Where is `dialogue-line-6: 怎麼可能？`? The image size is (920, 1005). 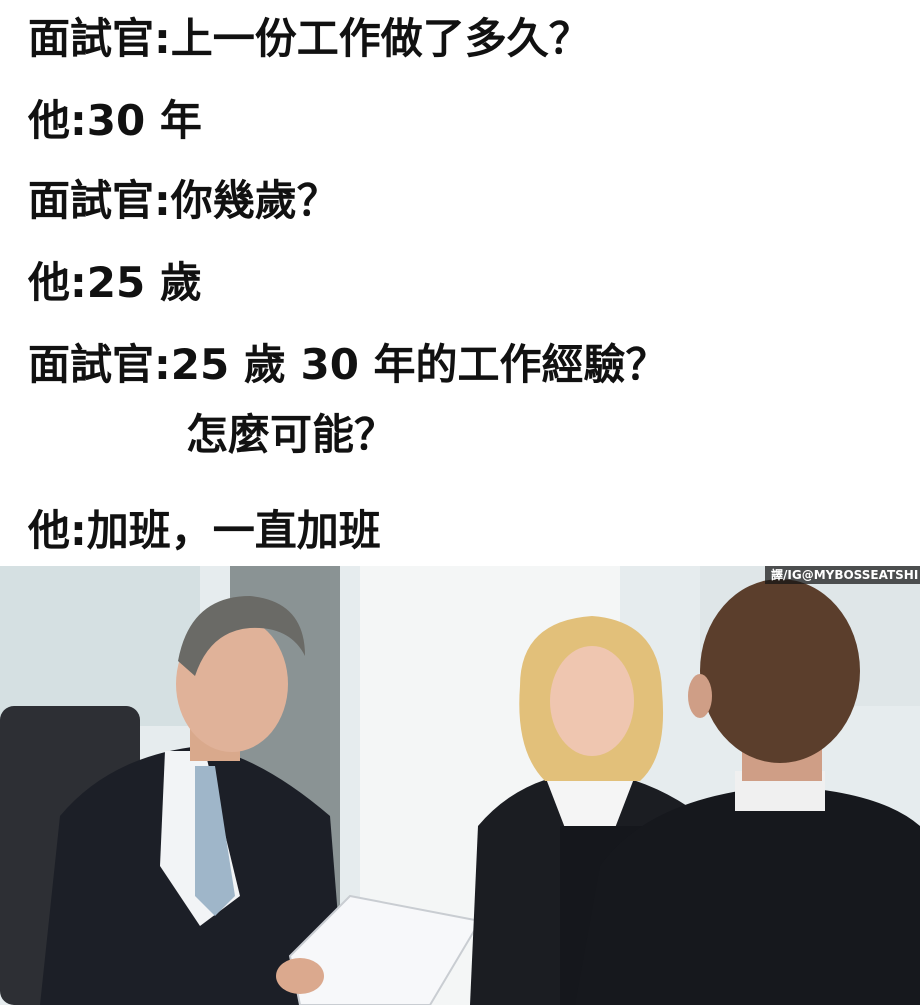 dialogue-line-6: 怎麼可能？ is located at coordinates (291, 435).